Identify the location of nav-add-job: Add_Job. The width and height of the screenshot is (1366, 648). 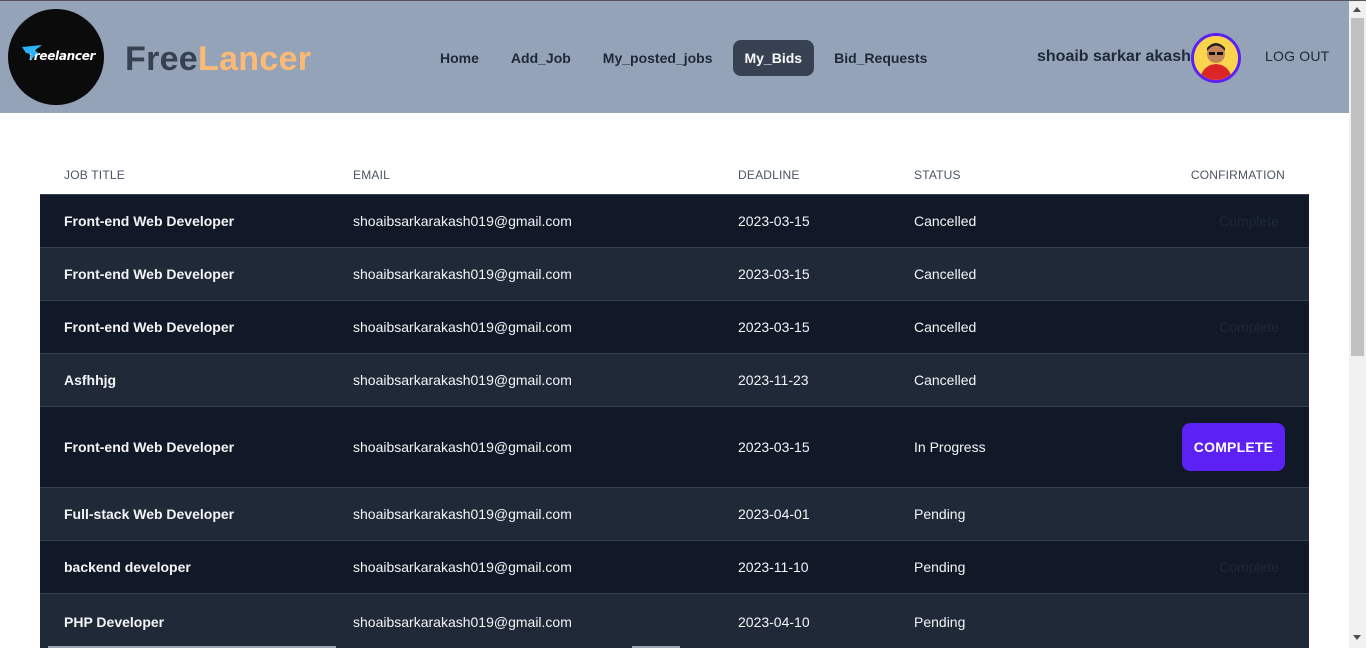
(541, 58).